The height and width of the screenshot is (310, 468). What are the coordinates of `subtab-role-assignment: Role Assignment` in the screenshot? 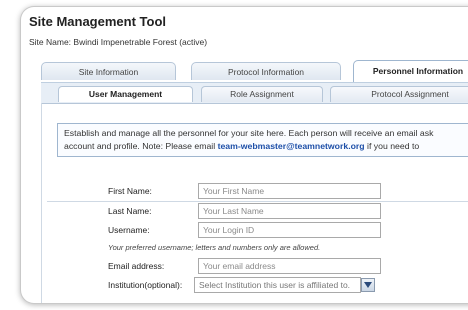 It's located at (262, 94).